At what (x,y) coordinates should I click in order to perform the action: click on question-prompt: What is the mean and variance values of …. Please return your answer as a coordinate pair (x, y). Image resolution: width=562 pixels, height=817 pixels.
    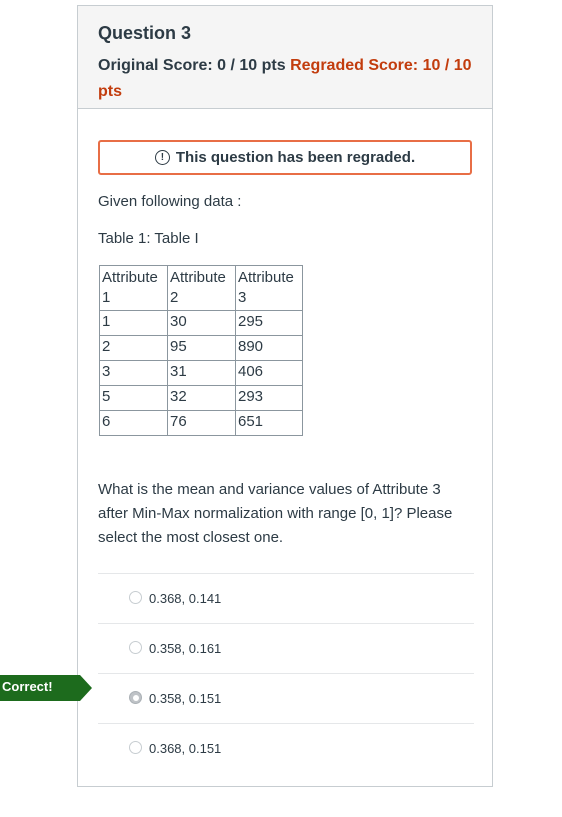
    Looking at the image, I should click on (275, 513).